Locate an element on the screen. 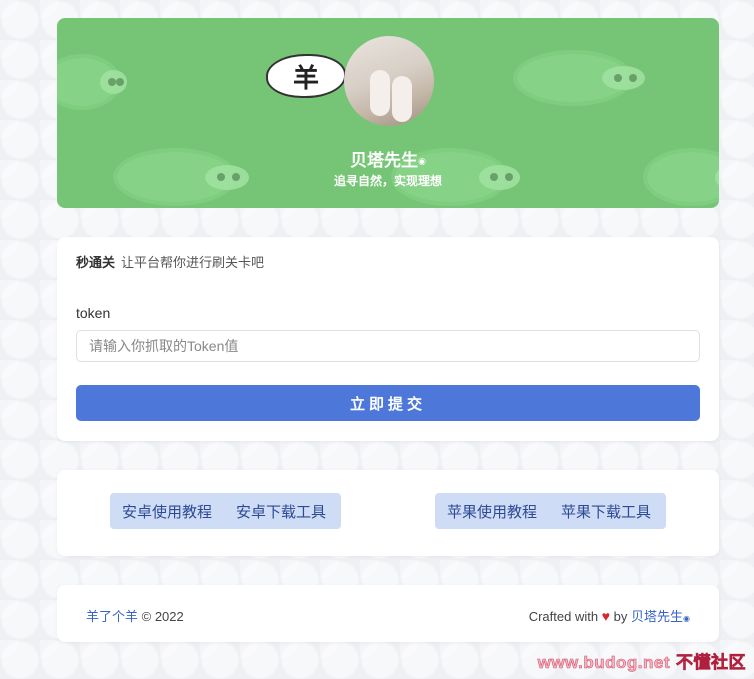 This screenshot has height=679, width=754. game-logo-char: 羊 is located at coordinates (305, 78).